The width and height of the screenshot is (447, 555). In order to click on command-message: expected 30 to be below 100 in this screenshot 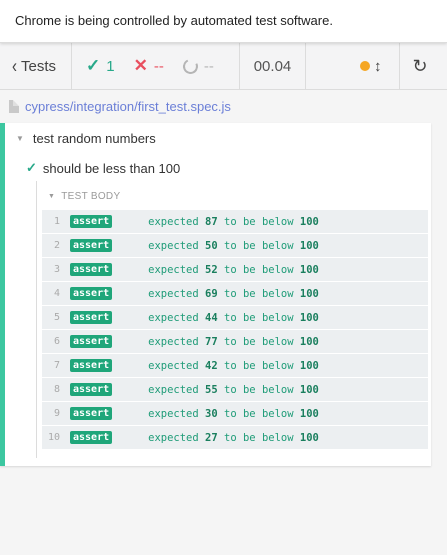, I will do `click(233, 414)`.